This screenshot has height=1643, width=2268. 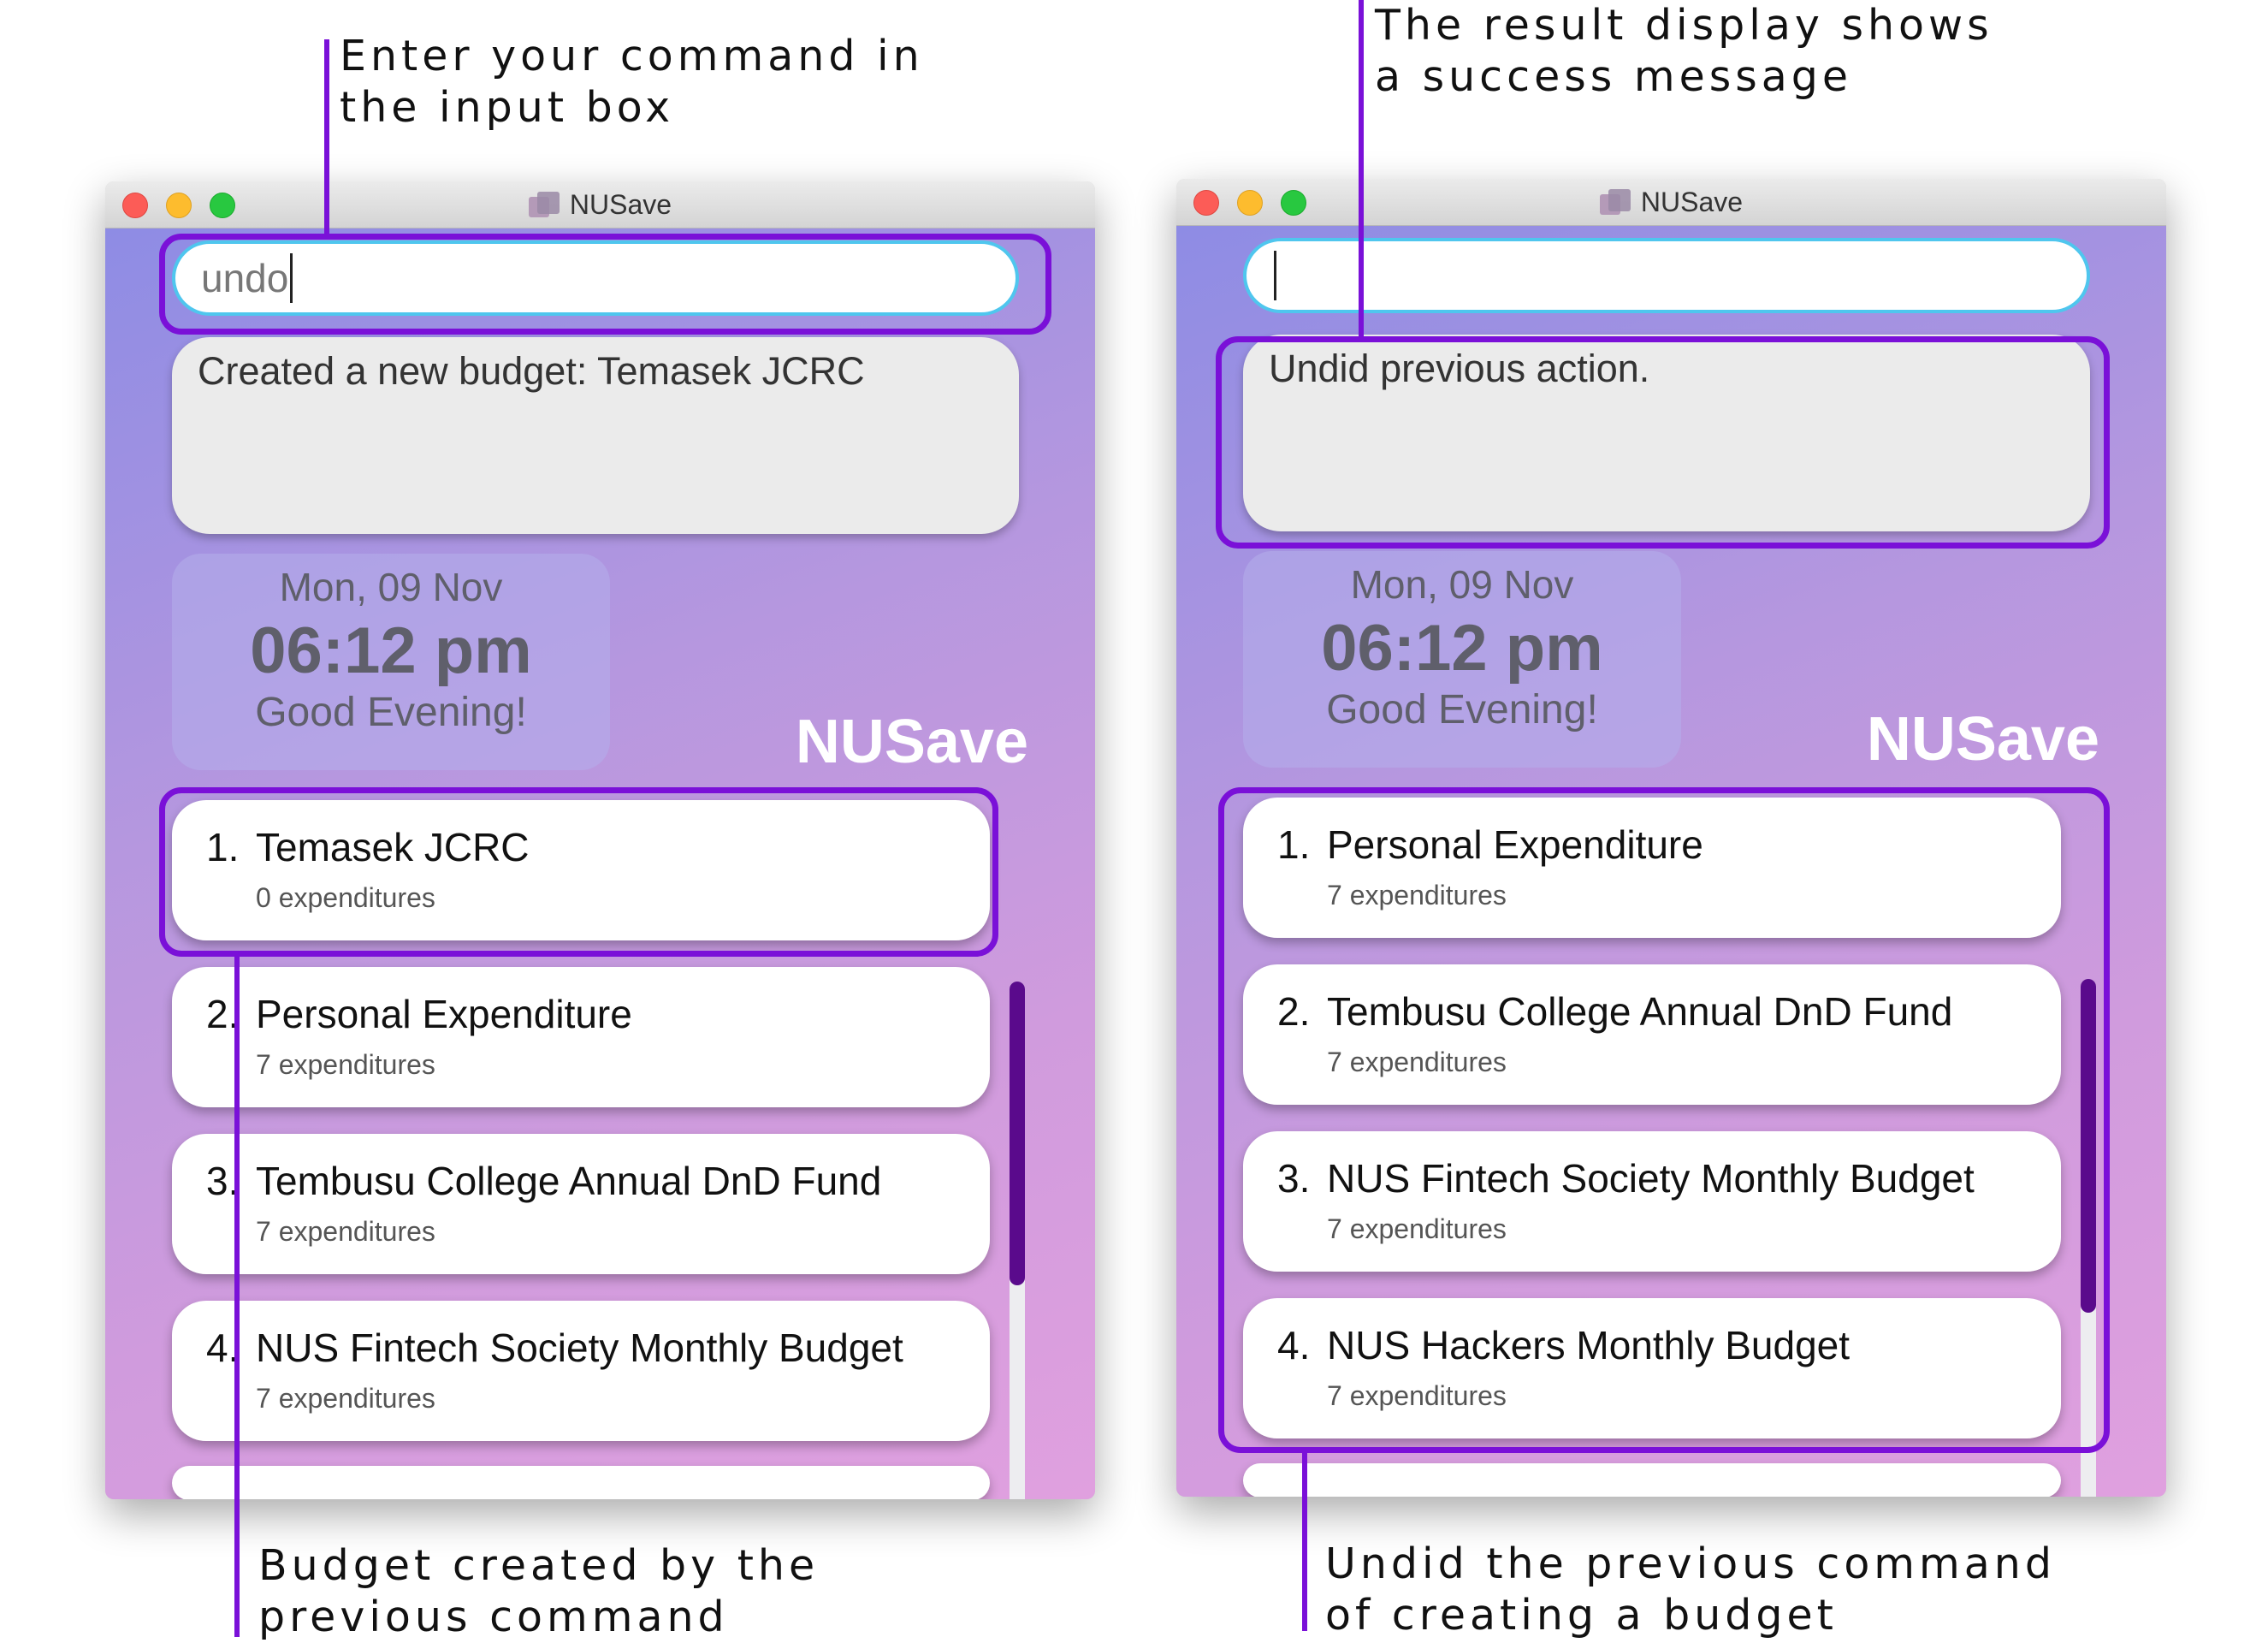 I want to click on new-budget-highlight-box, so click(x=578, y=872).